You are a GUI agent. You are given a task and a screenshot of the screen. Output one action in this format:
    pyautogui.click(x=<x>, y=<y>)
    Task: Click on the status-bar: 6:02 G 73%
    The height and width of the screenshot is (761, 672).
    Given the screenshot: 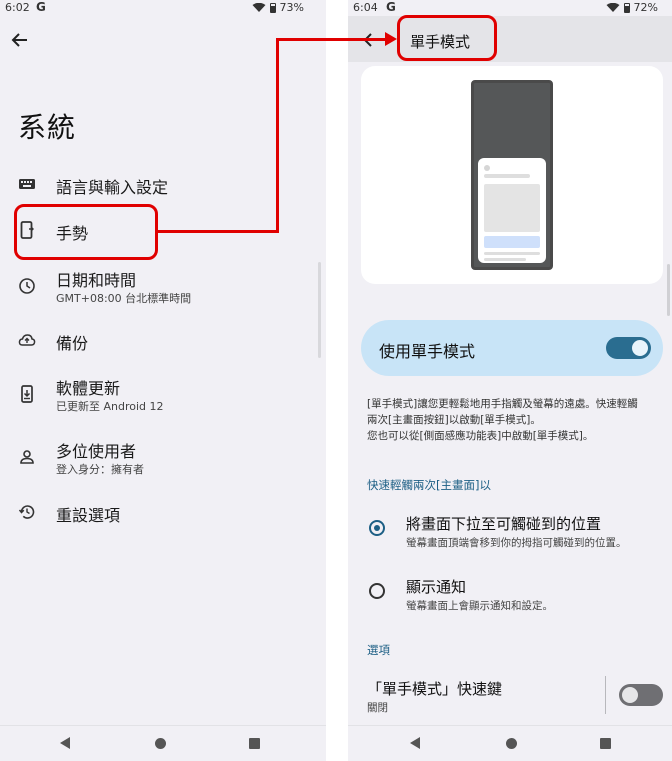 What is the action you would take?
    pyautogui.click(x=163, y=8)
    